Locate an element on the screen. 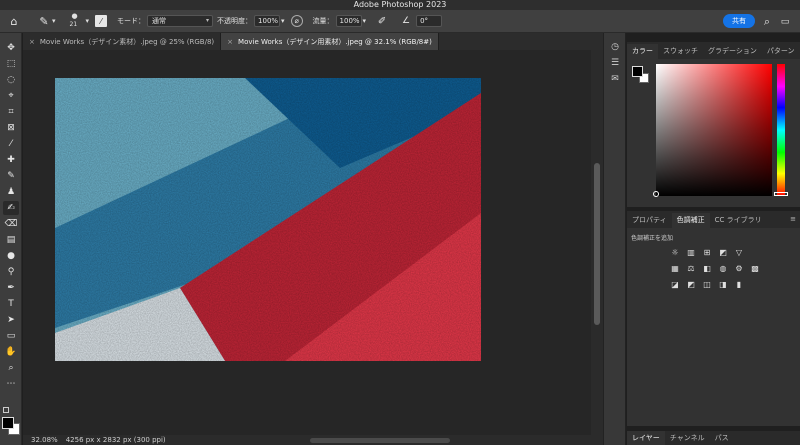  channel-mixer-icon: ⚙ is located at coordinates (739, 268).